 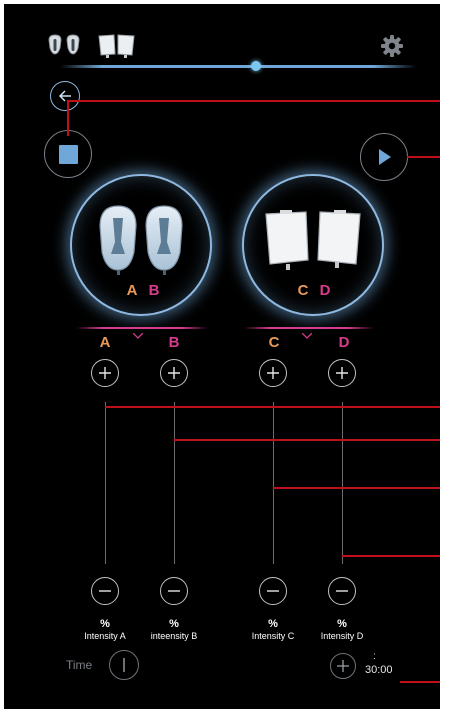 I want to click on channel-c-minus-button, so click(x=273, y=591).